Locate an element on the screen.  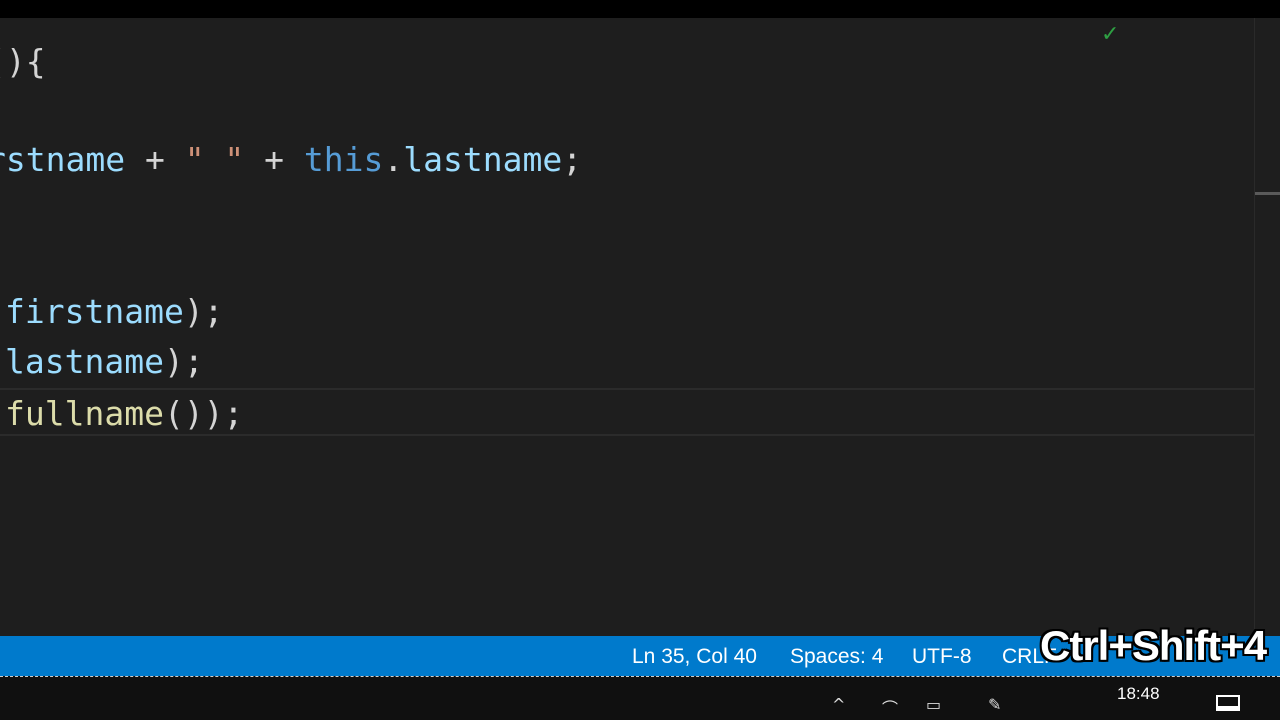
top-letterbox is located at coordinates (640, 9).